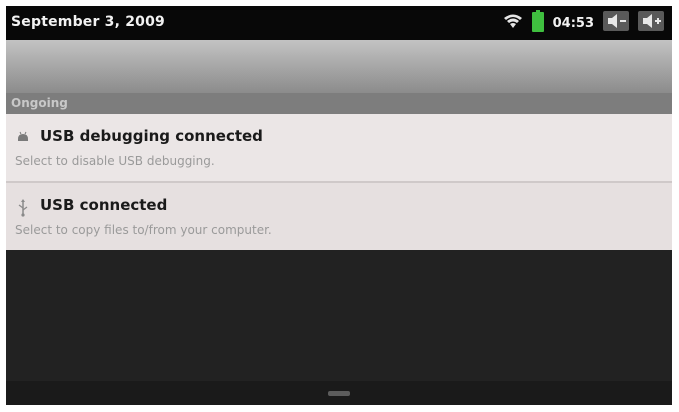 This screenshot has width=679, height=412. Describe the element at coordinates (616, 23) in the screenshot. I see `volume-down-icon` at that location.